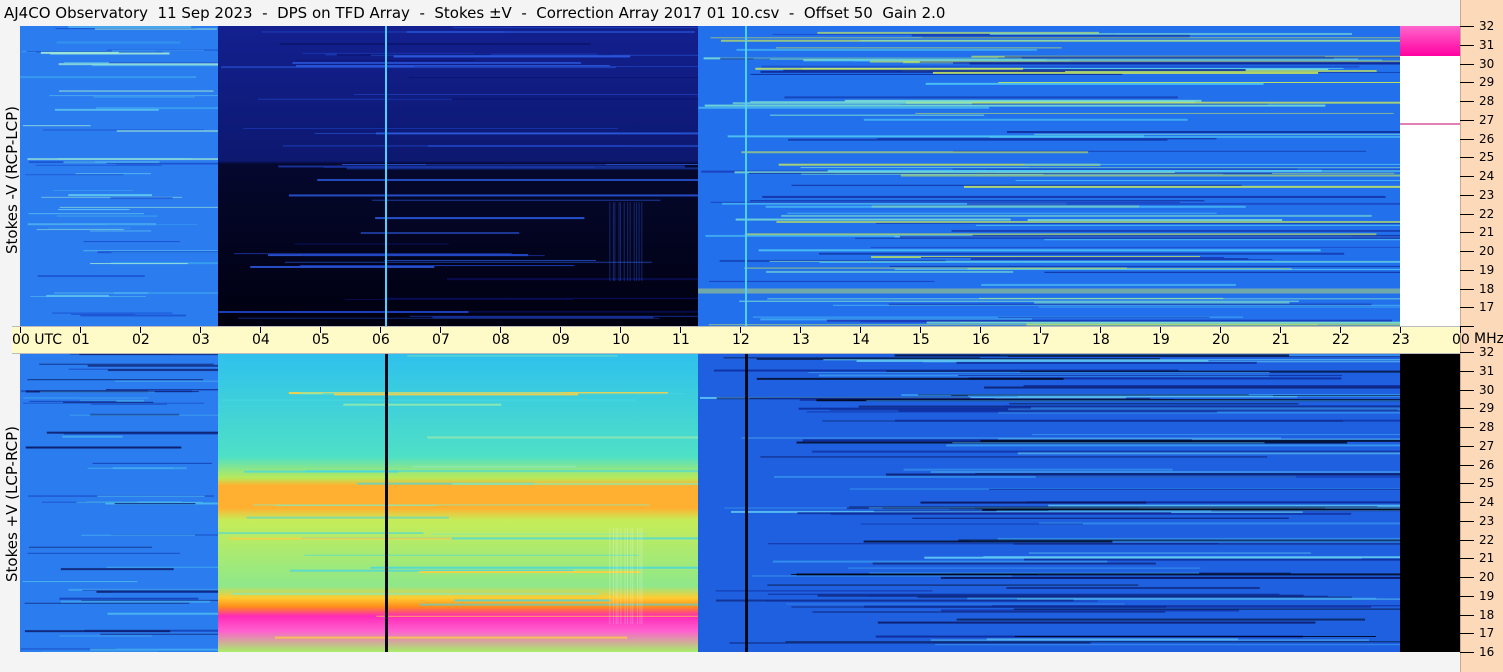 This screenshot has height=672, width=1503. Describe the element at coordinates (681, 340) in the screenshot. I see `time-tick-label: 11` at that location.